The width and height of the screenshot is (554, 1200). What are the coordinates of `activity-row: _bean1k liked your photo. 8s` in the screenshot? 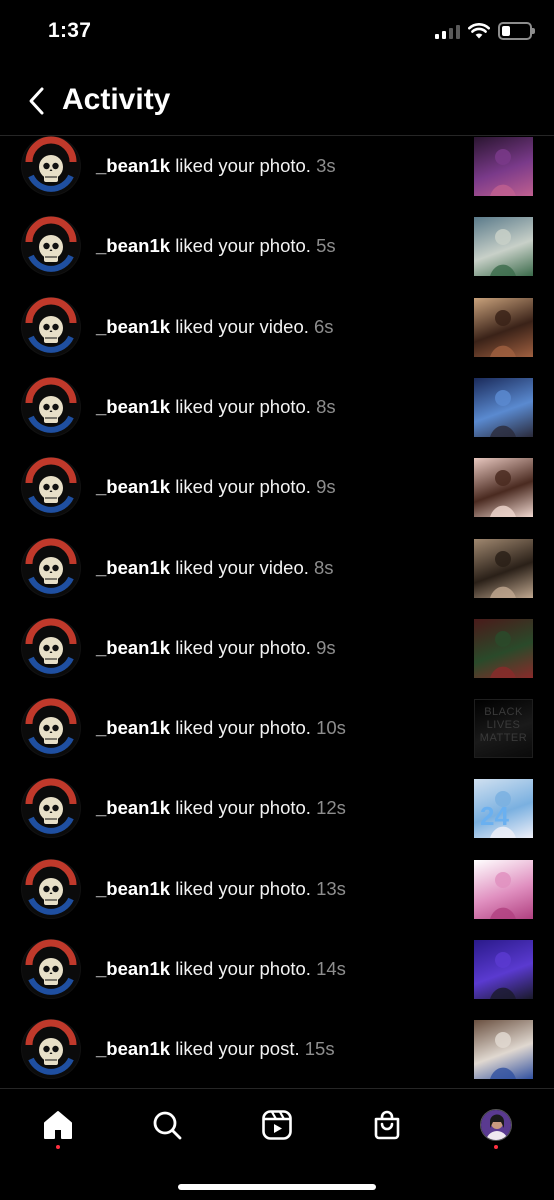 It's located at (277, 407).